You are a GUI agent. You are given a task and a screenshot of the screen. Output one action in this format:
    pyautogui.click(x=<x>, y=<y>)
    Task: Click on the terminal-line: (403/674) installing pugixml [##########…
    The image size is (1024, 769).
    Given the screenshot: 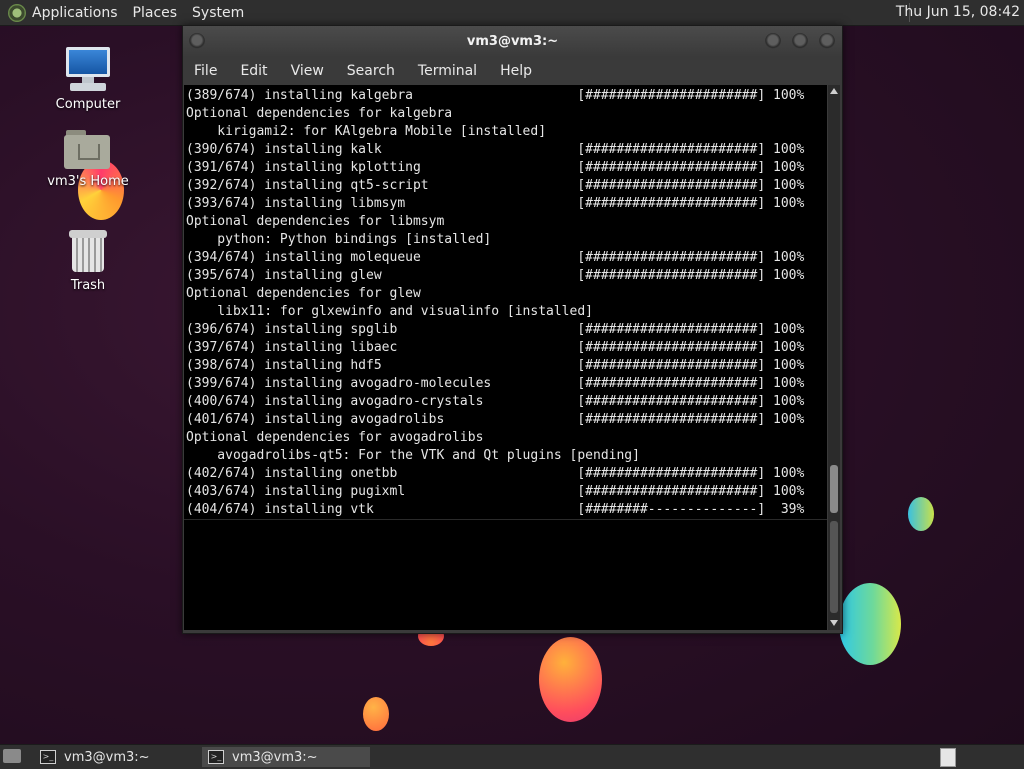 What is the action you would take?
    pyautogui.click(x=495, y=491)
    